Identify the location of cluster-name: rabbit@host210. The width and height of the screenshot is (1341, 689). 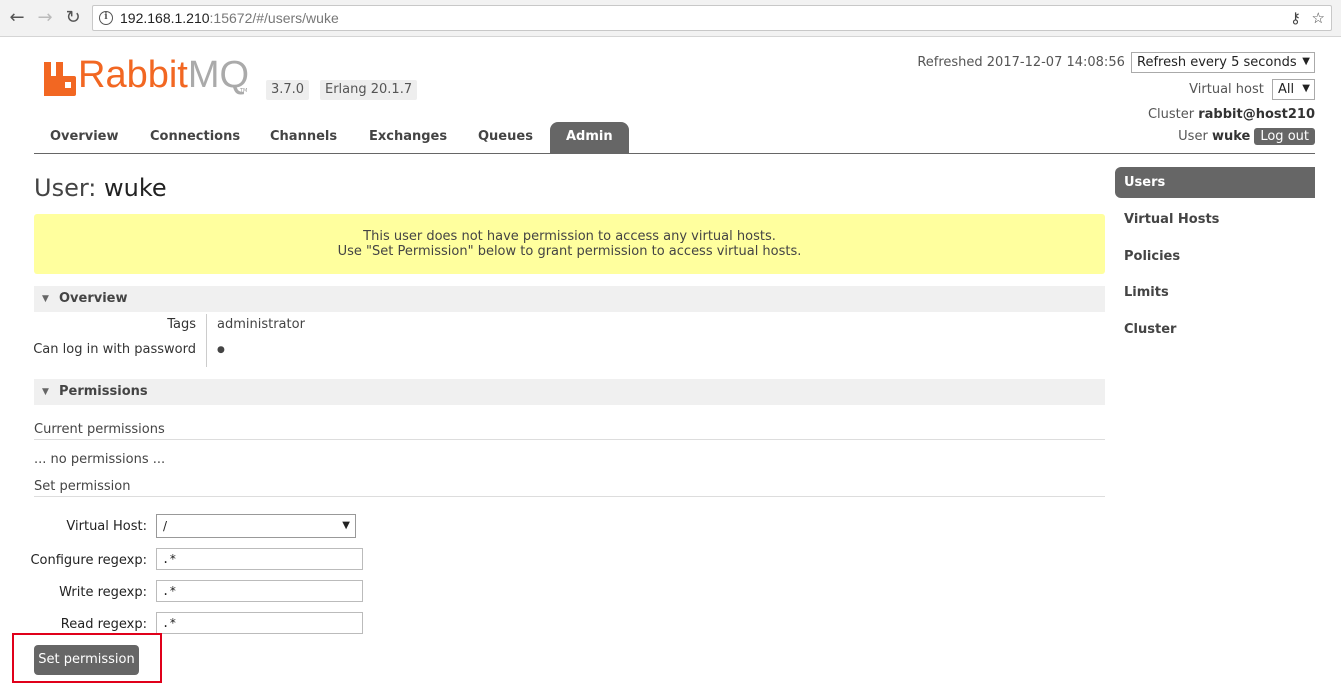
(1256, 114).